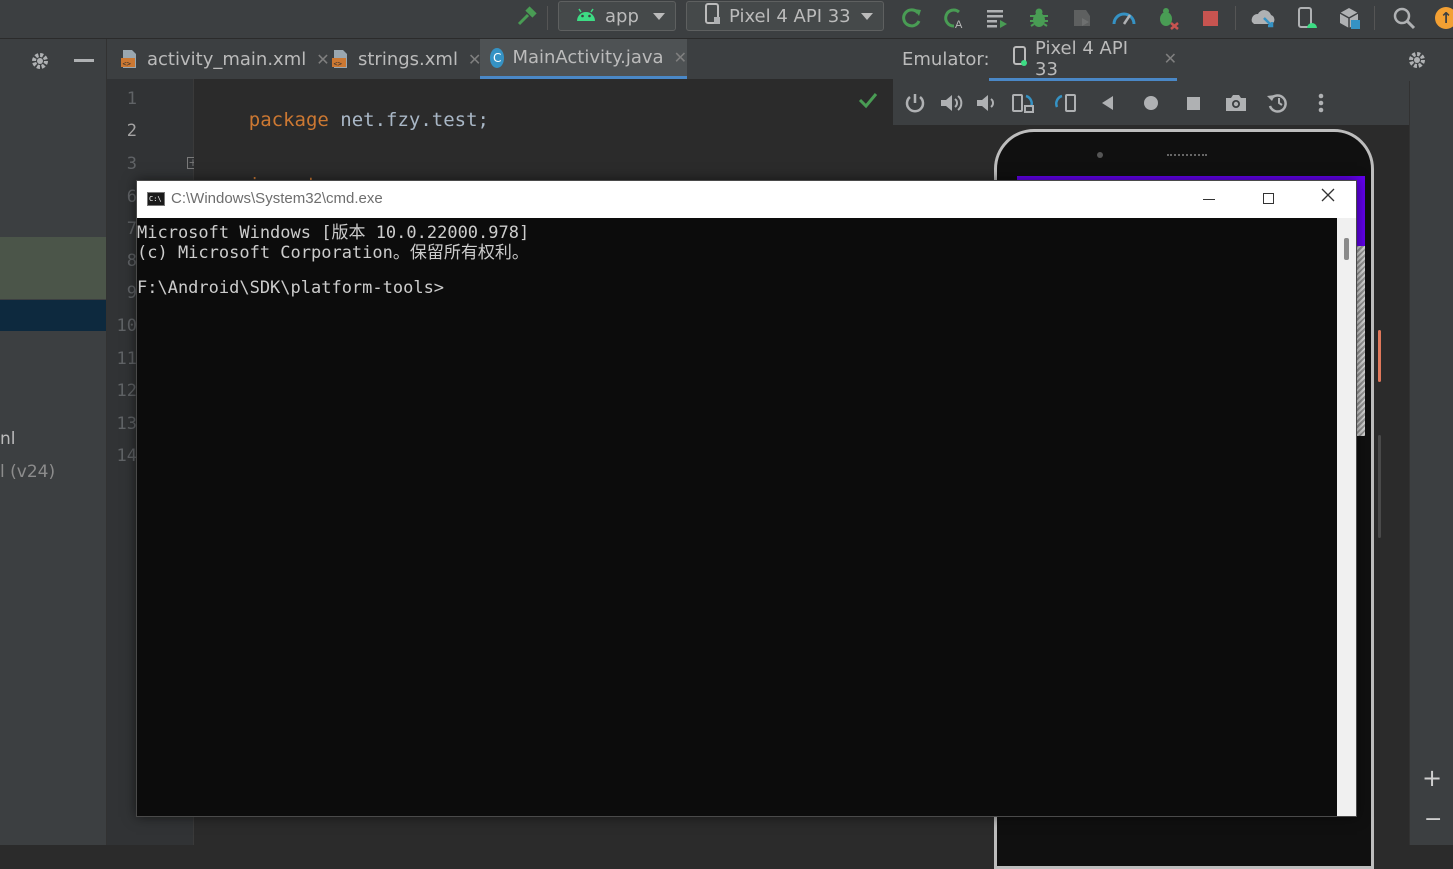 The height and width of the screenshot is (869, 1453). What do you see at coordinates (1081, 18) in the screenshot?
I see `coverage-icon` at bounding box center [1081, 18].